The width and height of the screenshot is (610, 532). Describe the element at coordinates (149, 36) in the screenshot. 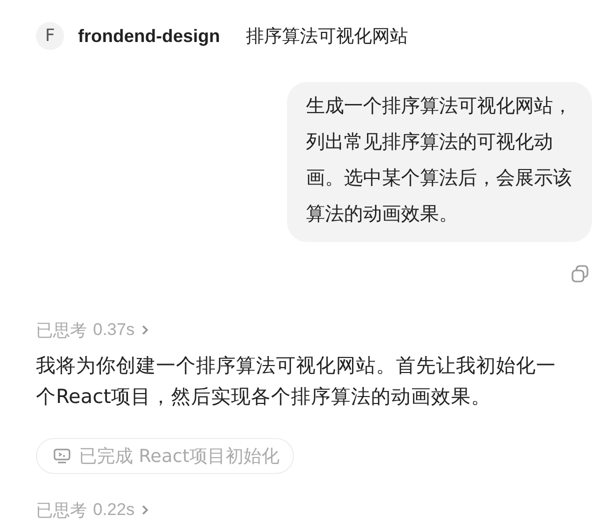

I see `agent-name: frondend-design` at that location.